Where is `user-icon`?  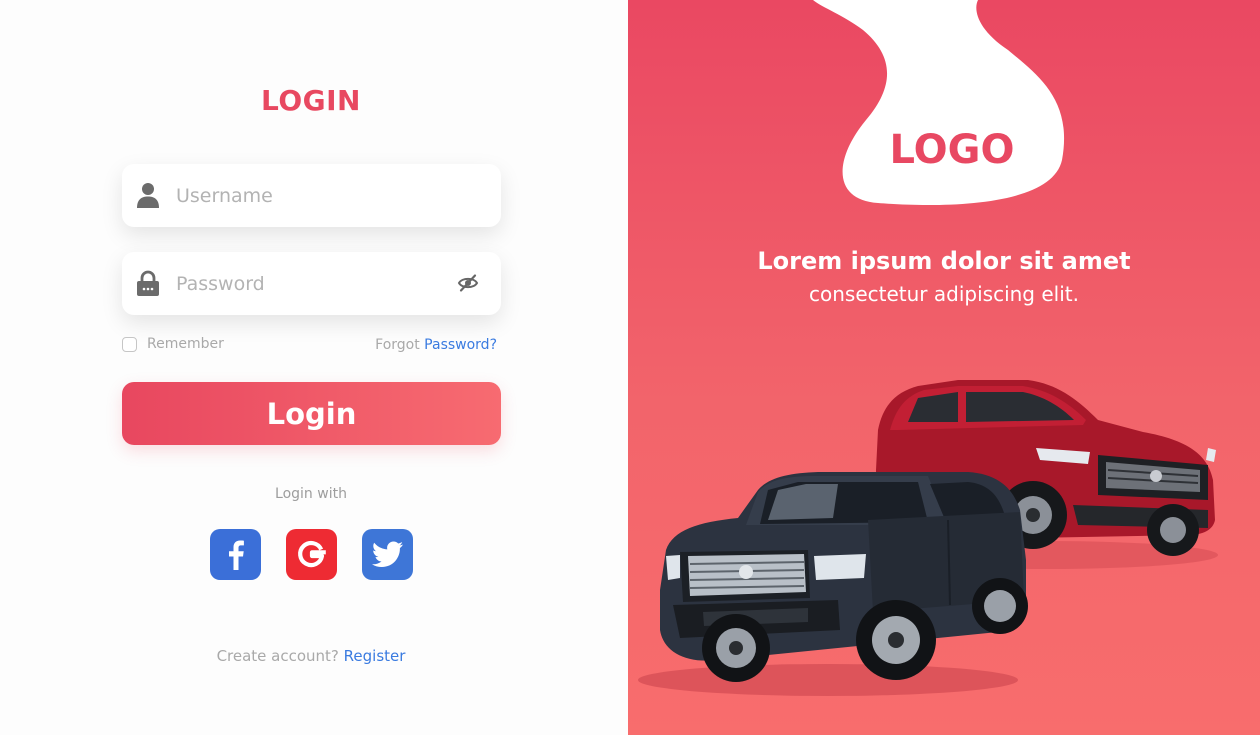 user-icon is located at coordinates (148, 195).